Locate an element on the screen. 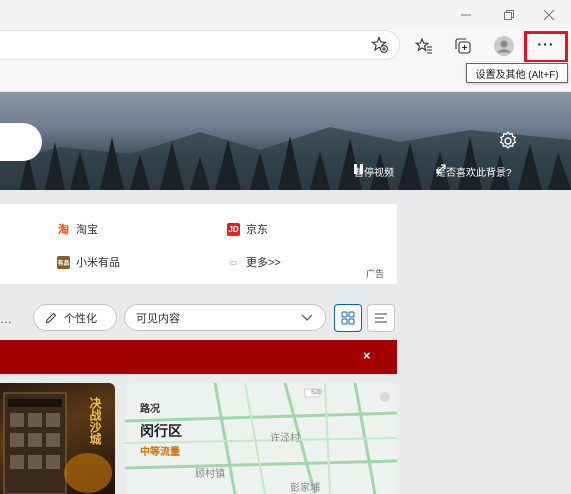  youpin-icon: 有品 is located at coordinates (63, 262).